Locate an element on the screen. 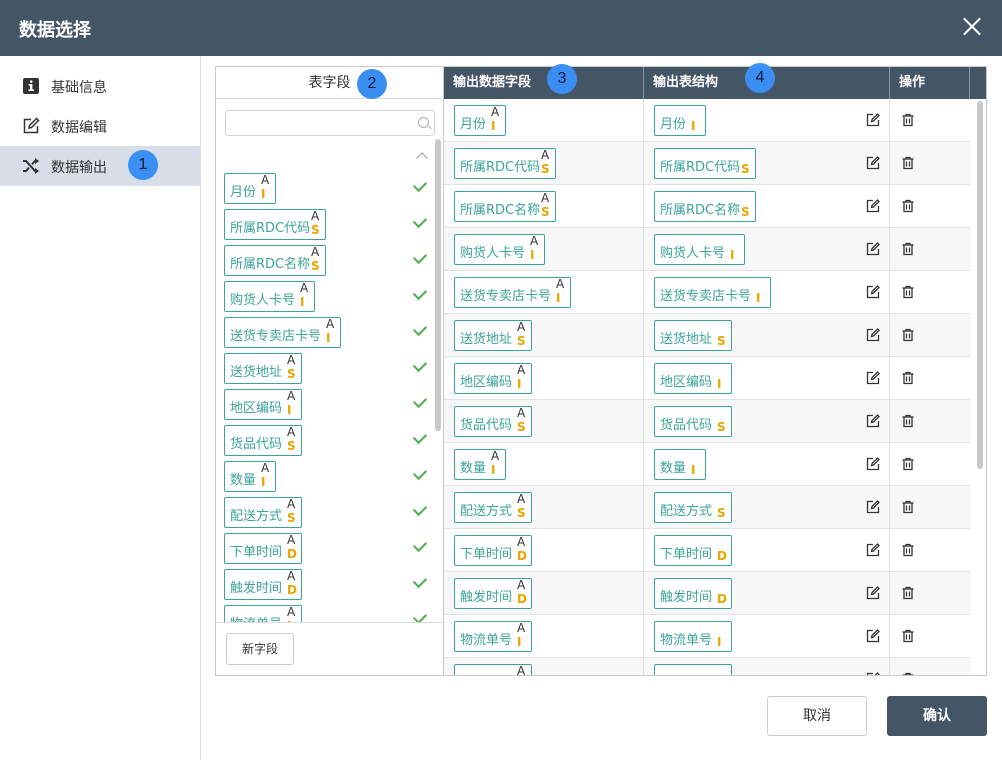 This screenshot has width=1002, height=760. new-field-button: 新字段 is located at coordinates (260, 649).